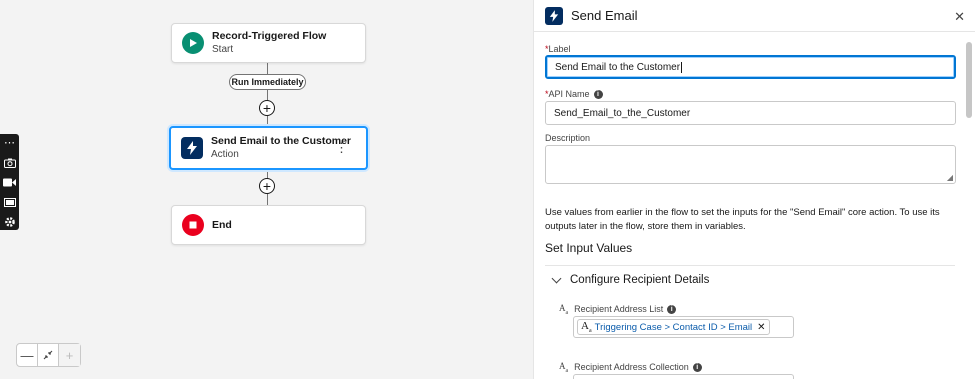  I want to click on remove-icon: ✕, so click(761, 327).